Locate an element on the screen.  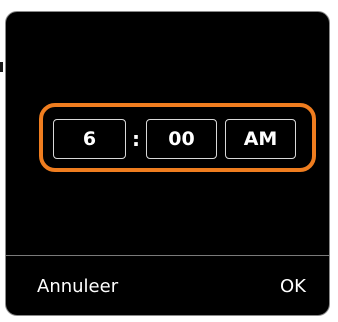
hour-value: 6 is located at coordinates (89, 139).